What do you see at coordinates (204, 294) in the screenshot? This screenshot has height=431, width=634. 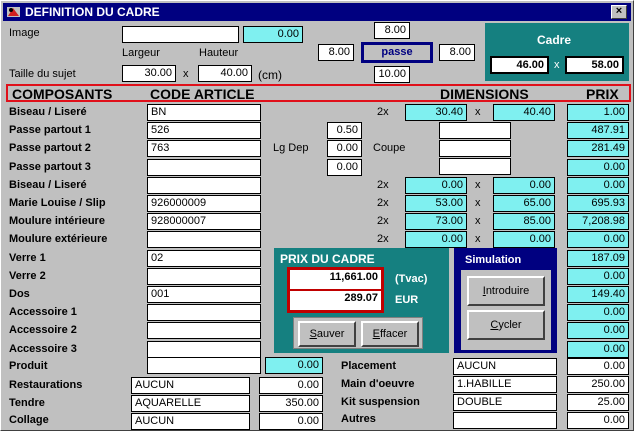 I see `code-article-field: 001` at bounding box center [204, 294].